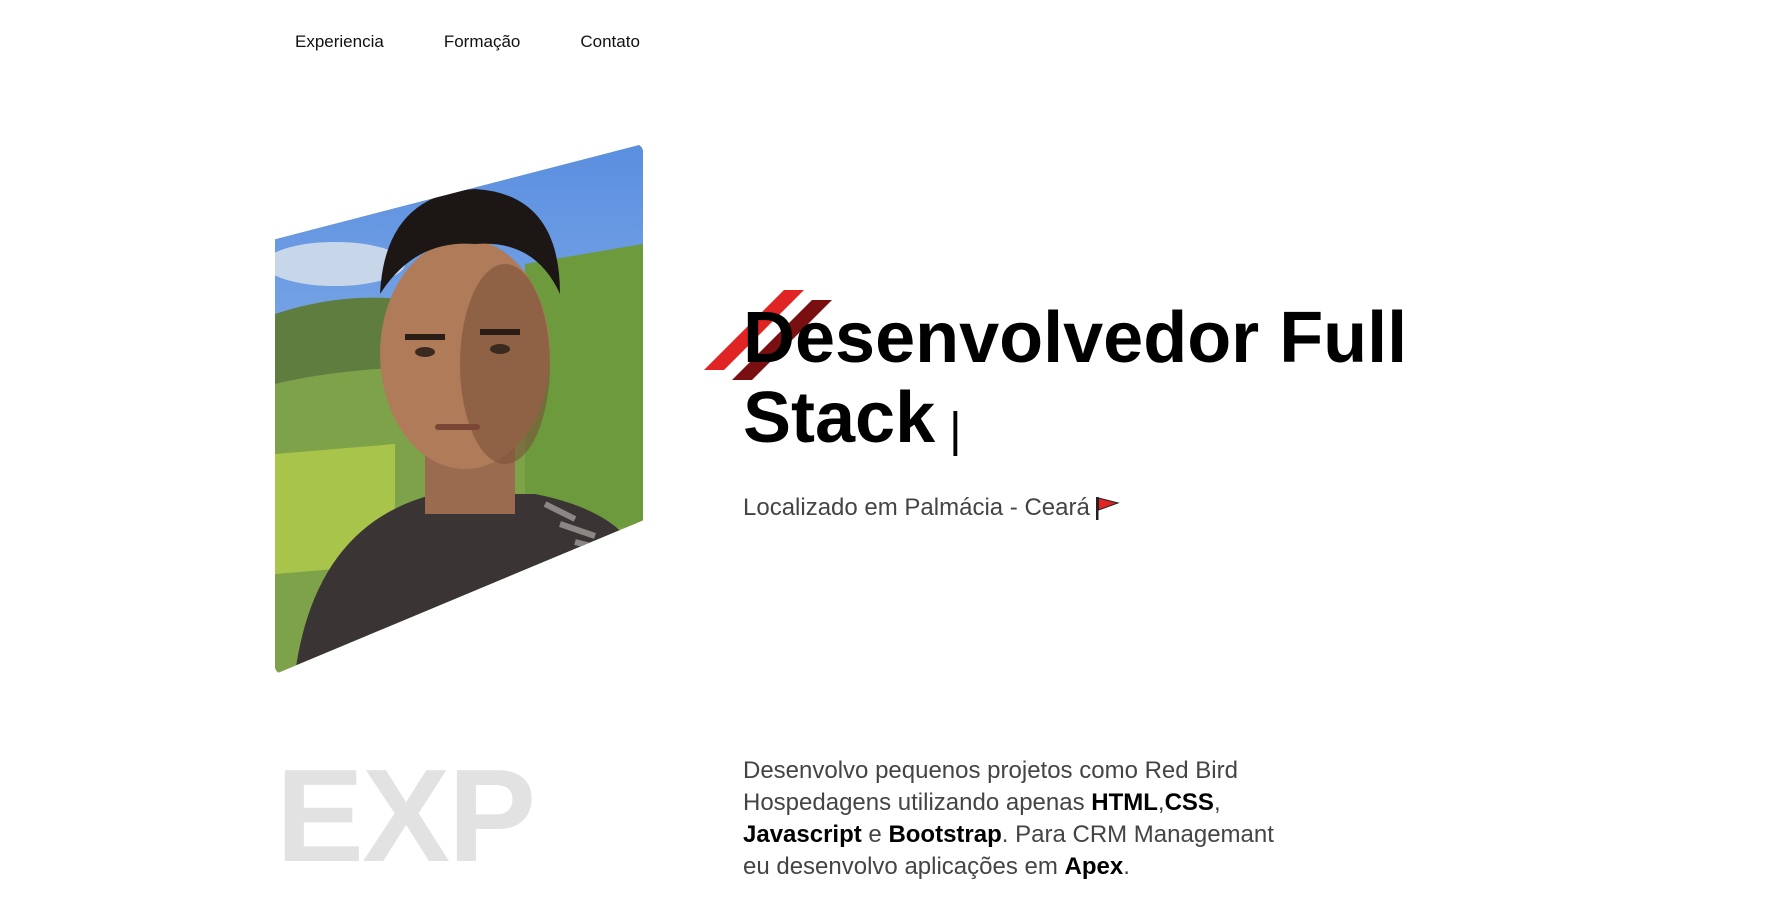 The width and height of the screenshot is (1787, 899). What do you see at coordinates (610, 42) in the screenshot?
I see `nav-link-contato: Contato` at bounding box center [610, 42].